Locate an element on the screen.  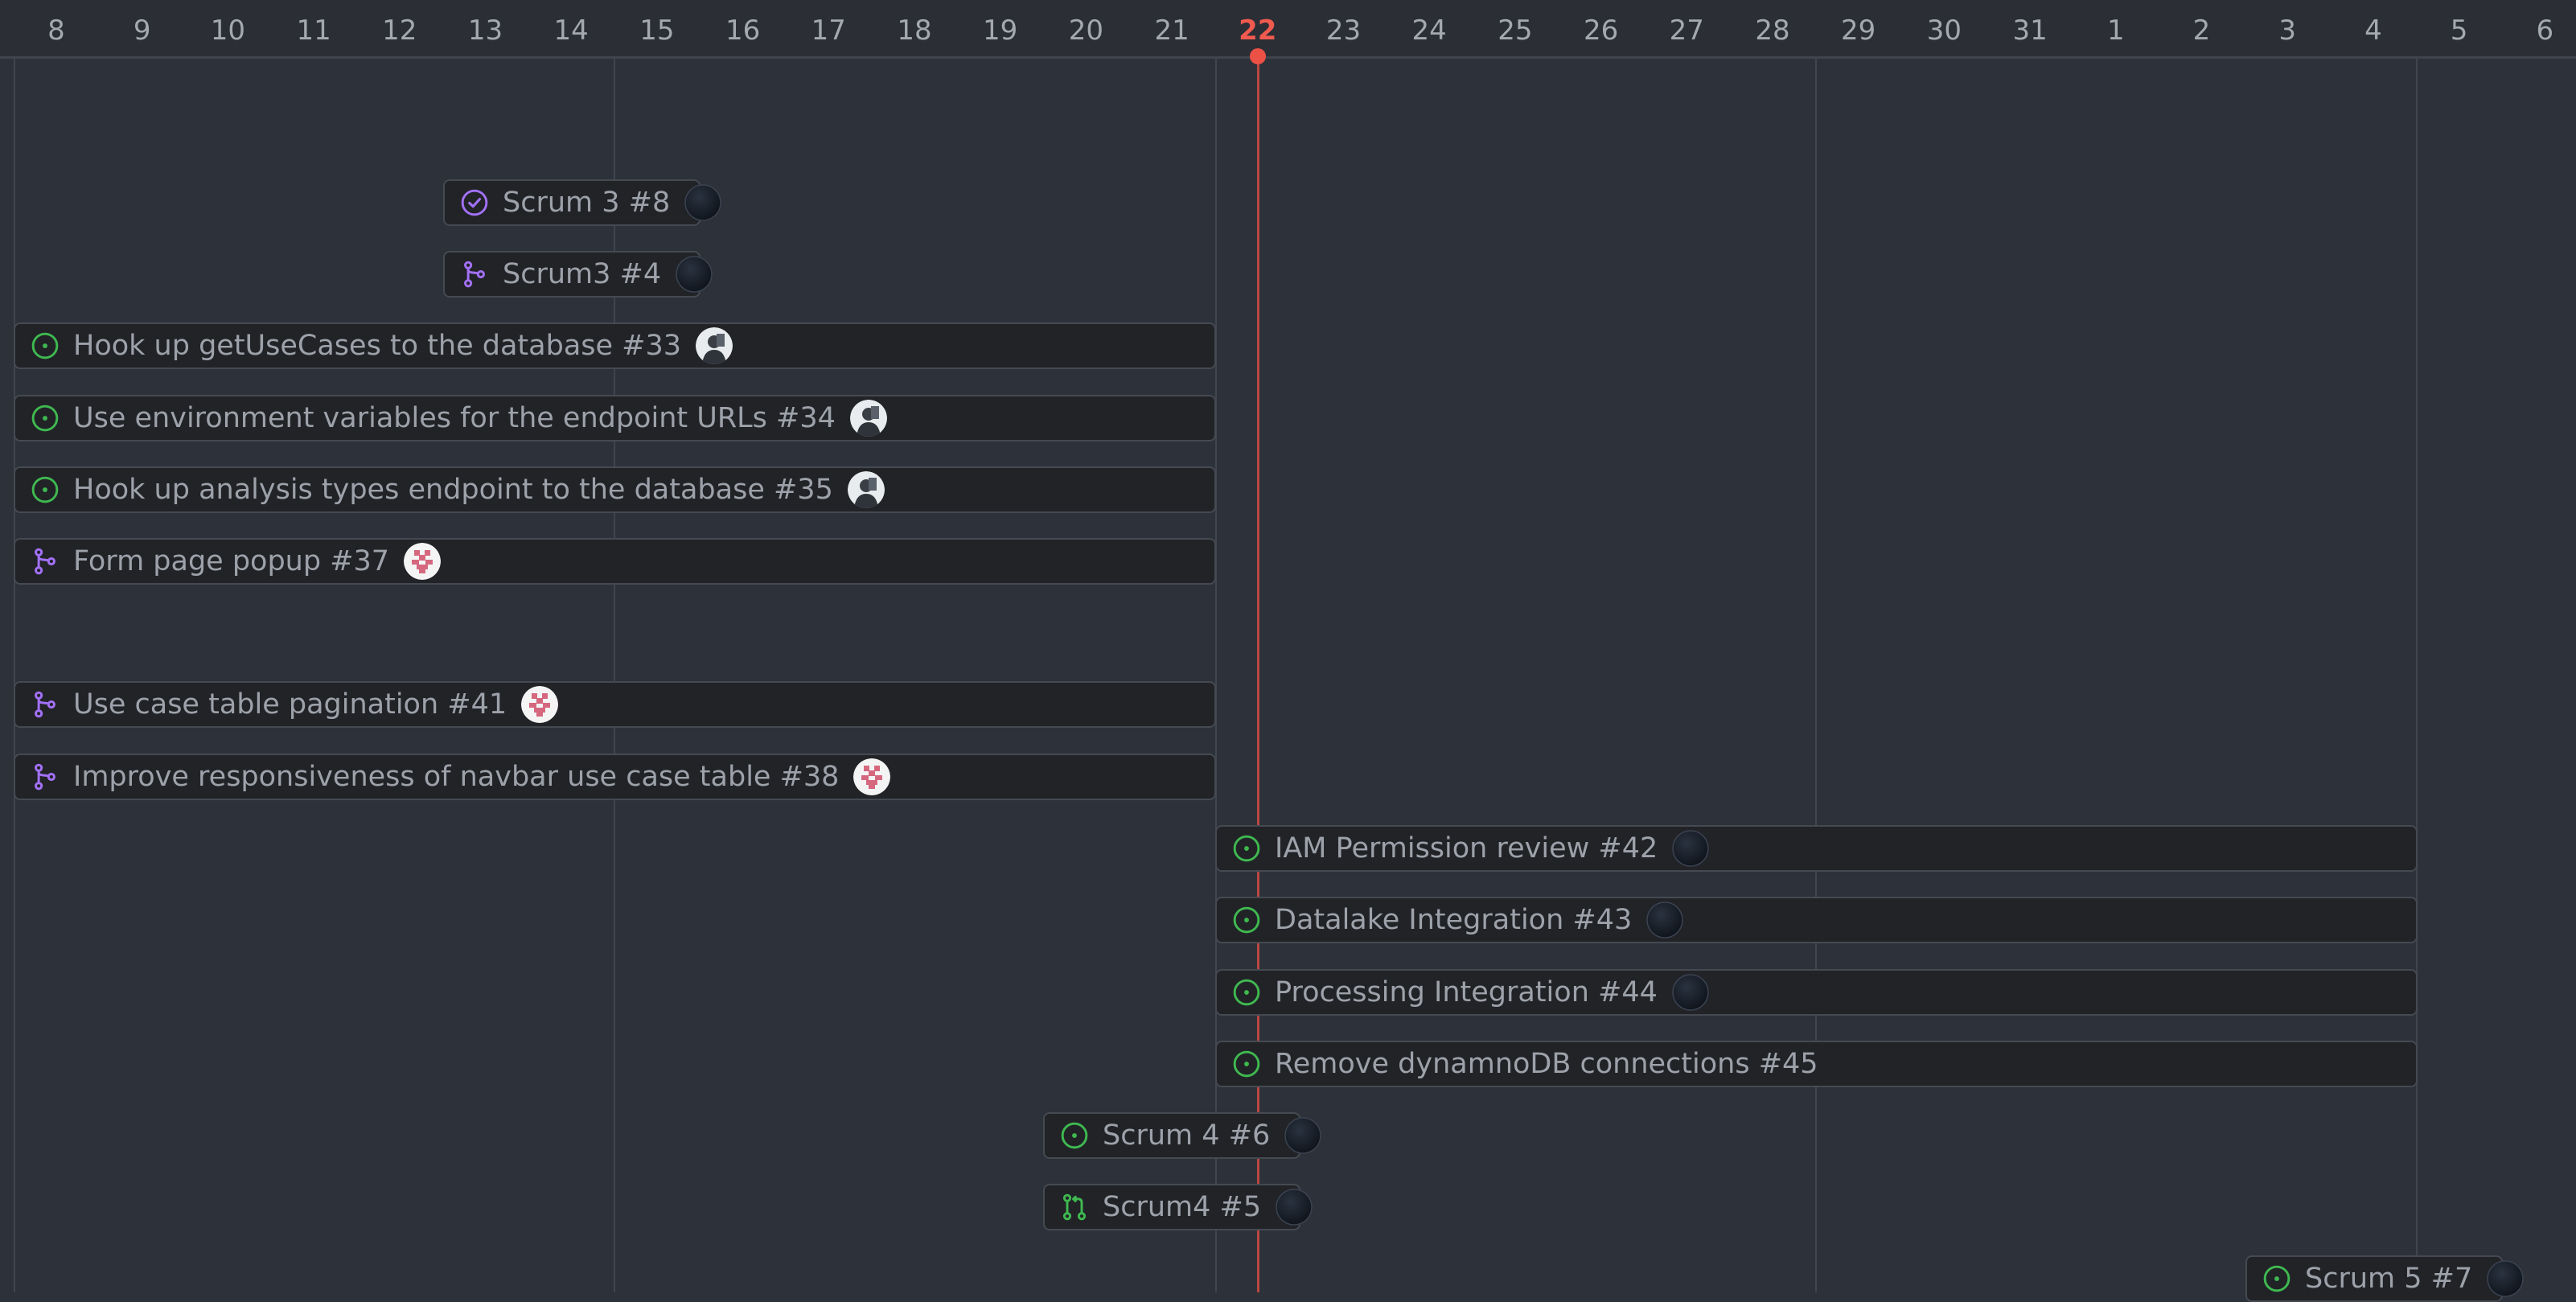
timeline-item: Form page popup #37 is located at coordinates (615, 561).